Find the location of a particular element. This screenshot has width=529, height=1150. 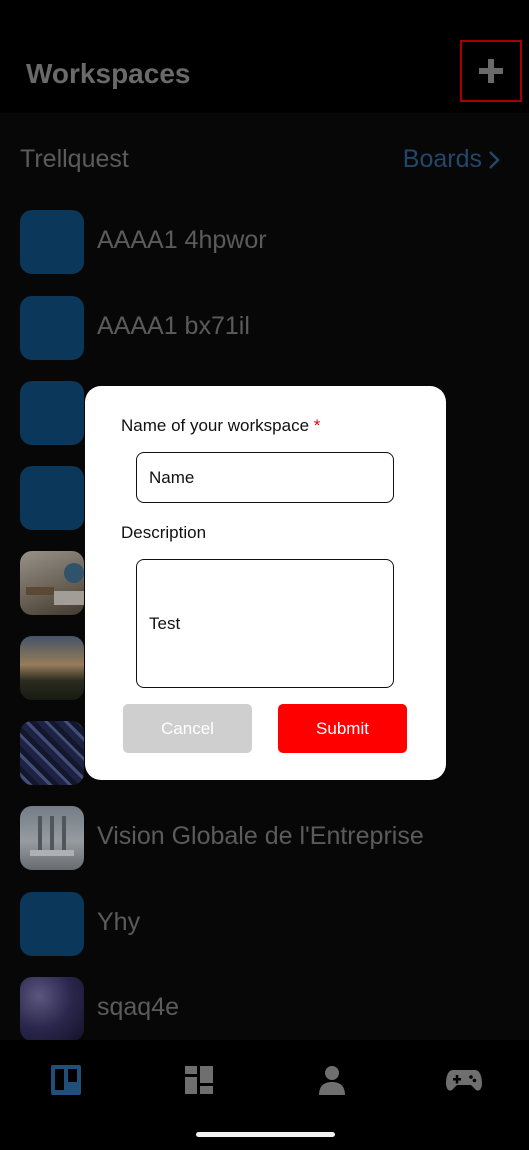

nav-dashboard-tab is located at coordinates (199, 1080).